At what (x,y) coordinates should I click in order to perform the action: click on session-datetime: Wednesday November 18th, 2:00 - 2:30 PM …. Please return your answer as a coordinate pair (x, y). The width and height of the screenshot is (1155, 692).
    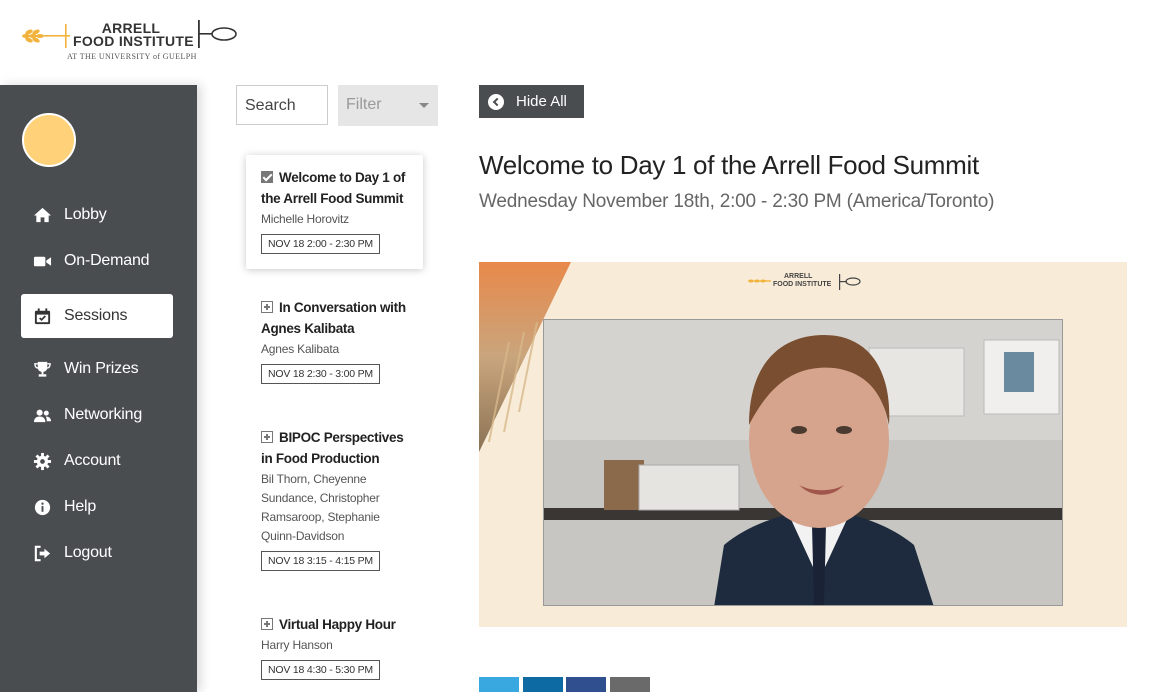
    Looking at the image, I should click on (737, 201).